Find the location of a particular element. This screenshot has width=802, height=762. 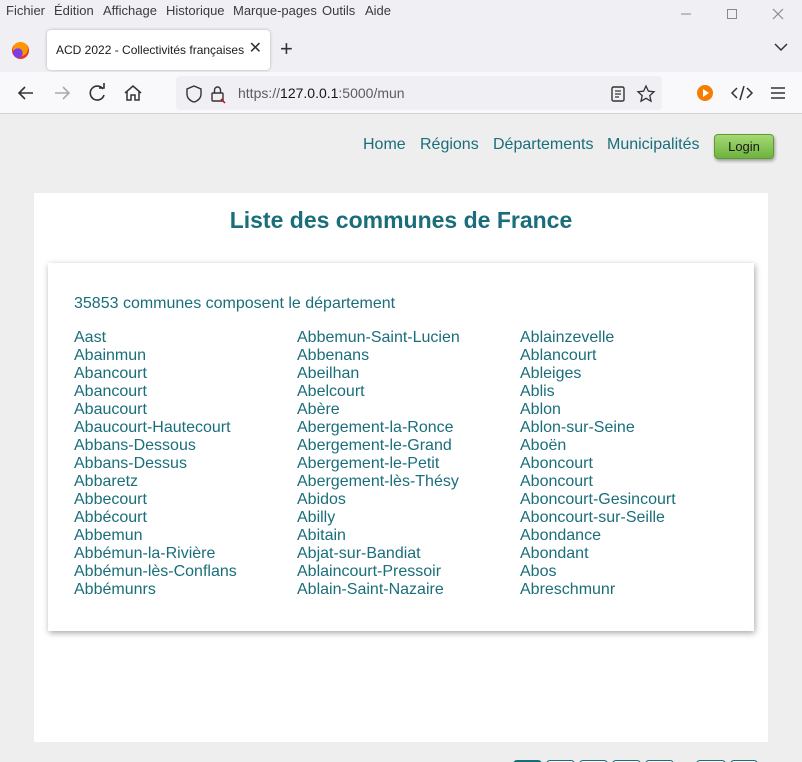

commune-link: Abergement-le-Grand is located at coordinates (378, 446).